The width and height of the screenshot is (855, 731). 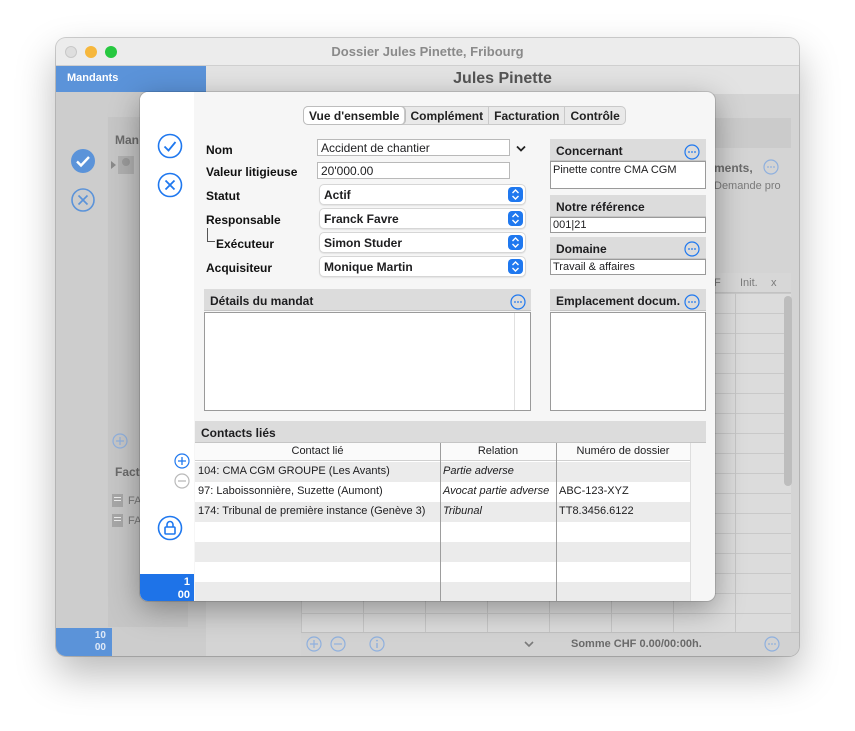 I want to click on emplacement-header: Emplacement docum., so click(x=628, y=300).